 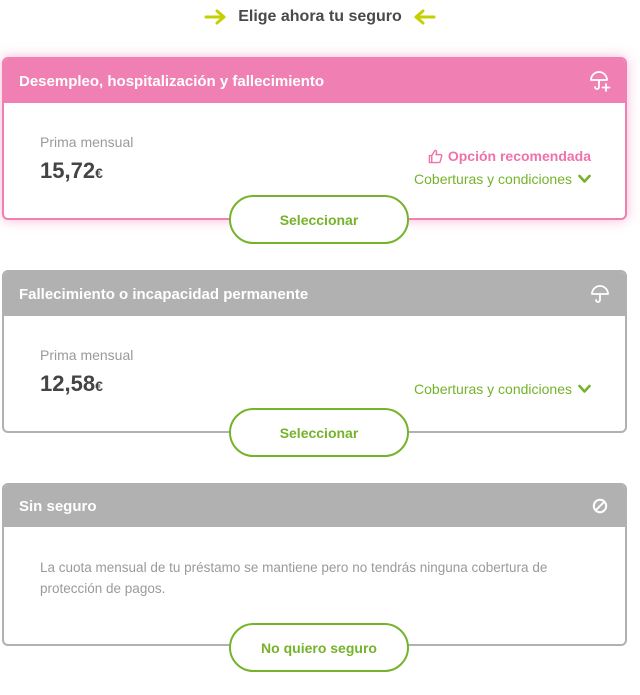 I want to click on recommended-badge: Opción recomendada, so click(x=509, y=156).